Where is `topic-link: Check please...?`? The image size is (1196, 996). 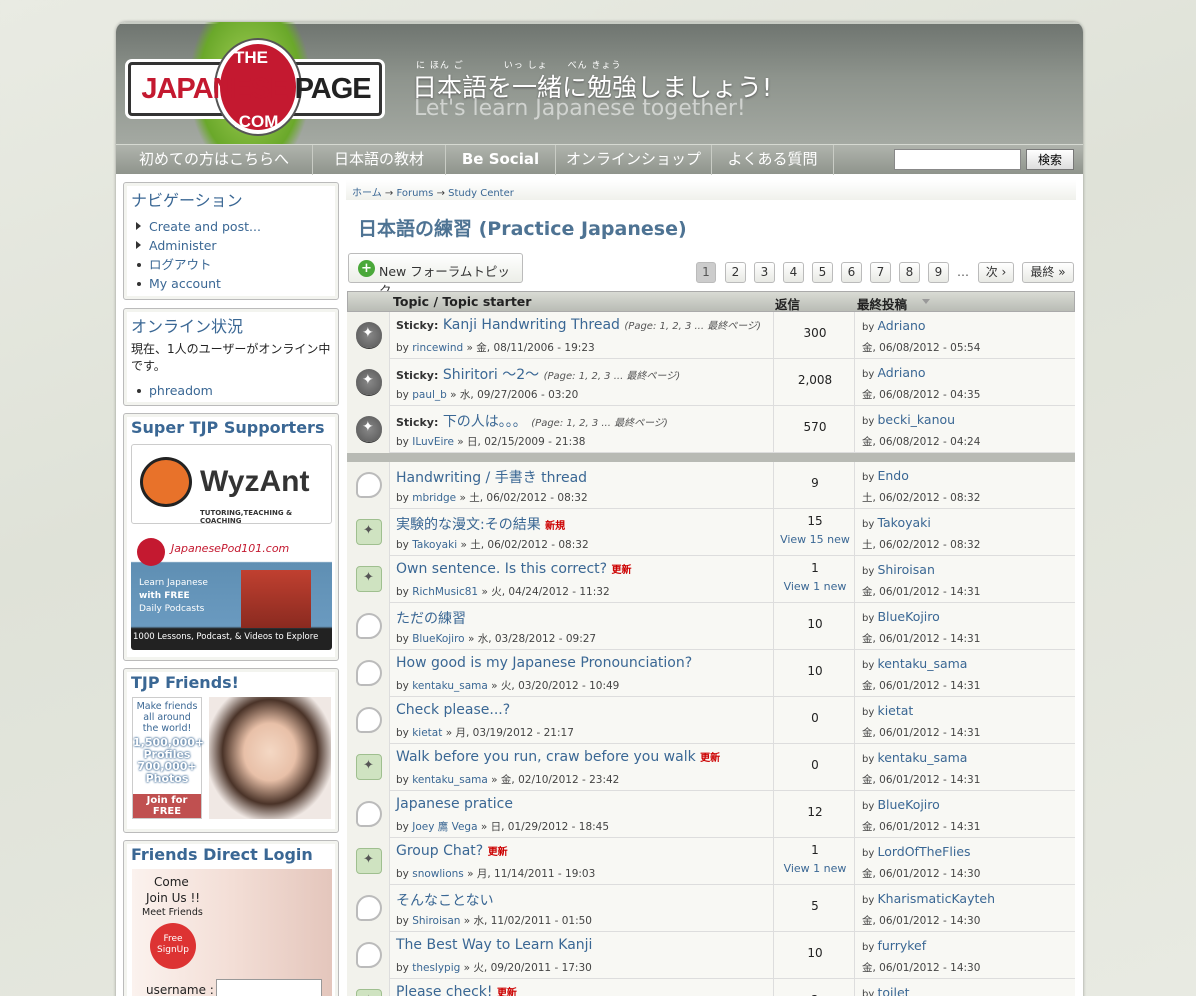 topic-link: Check please...? is located at coordinates (453, 710).